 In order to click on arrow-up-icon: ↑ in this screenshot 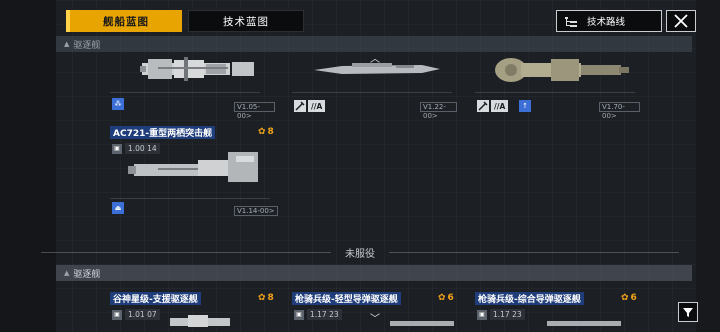, I will do `click(525, 106)`.